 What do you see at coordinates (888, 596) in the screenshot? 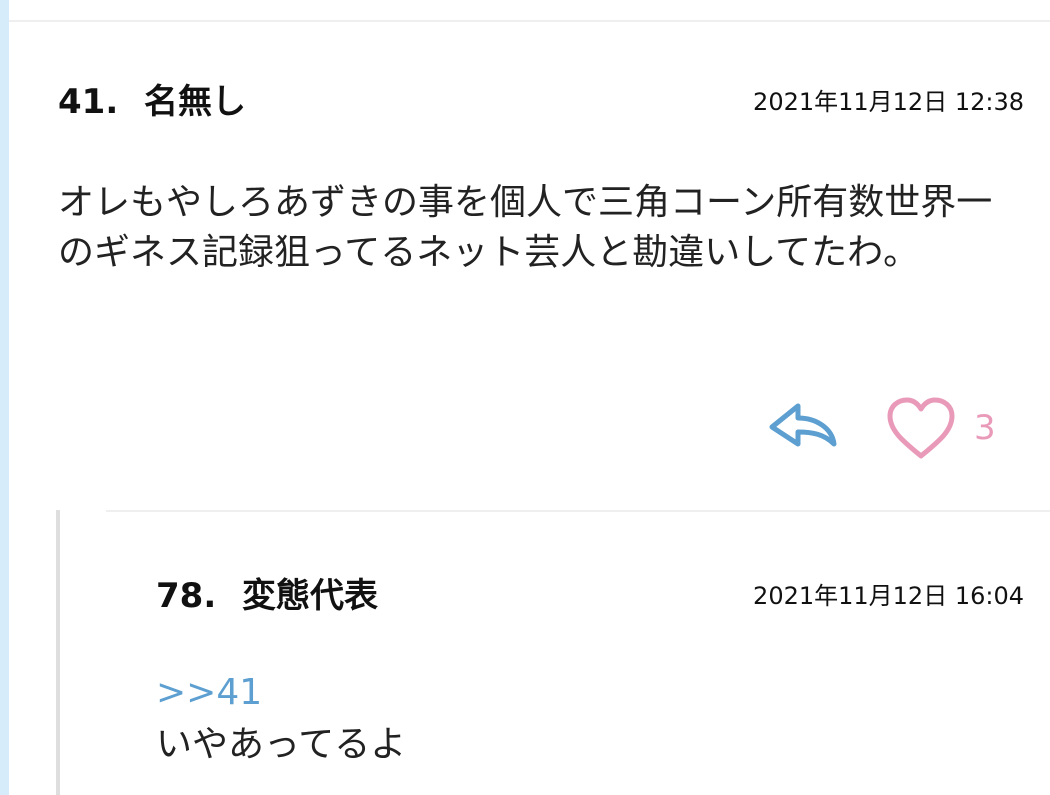
I see `reply-timestamp: 2021年11月12日 16:04` at bounding box center [888, 596].